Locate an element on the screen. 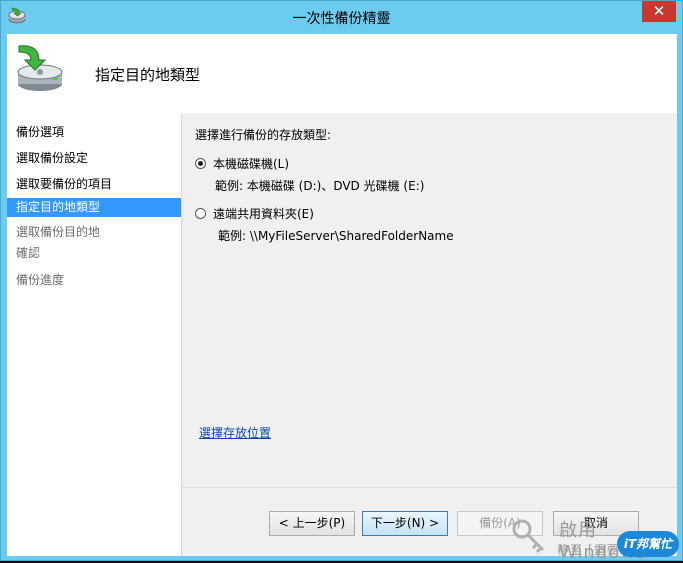  nav-step-destination-type: 指定目的地類型 is located at coordinates (94, 207).